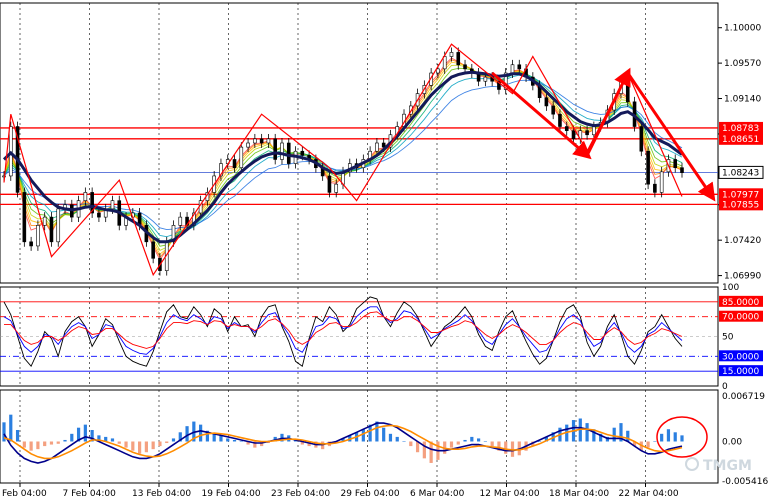 This screenshot has width=770, height=504. I want to click on price-level-label: 1.08243, so click(740, 173).